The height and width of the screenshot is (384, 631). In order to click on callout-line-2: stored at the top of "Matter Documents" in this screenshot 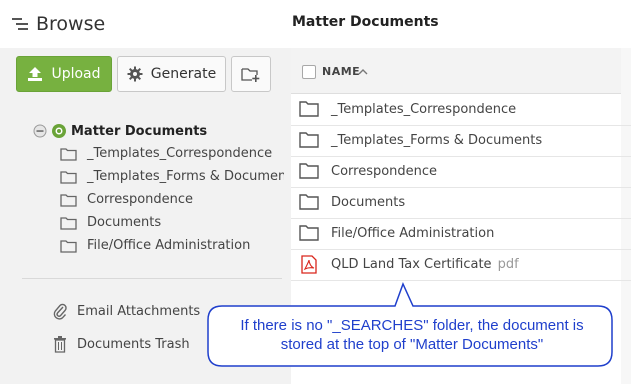, I will do `click(412, 344)`.